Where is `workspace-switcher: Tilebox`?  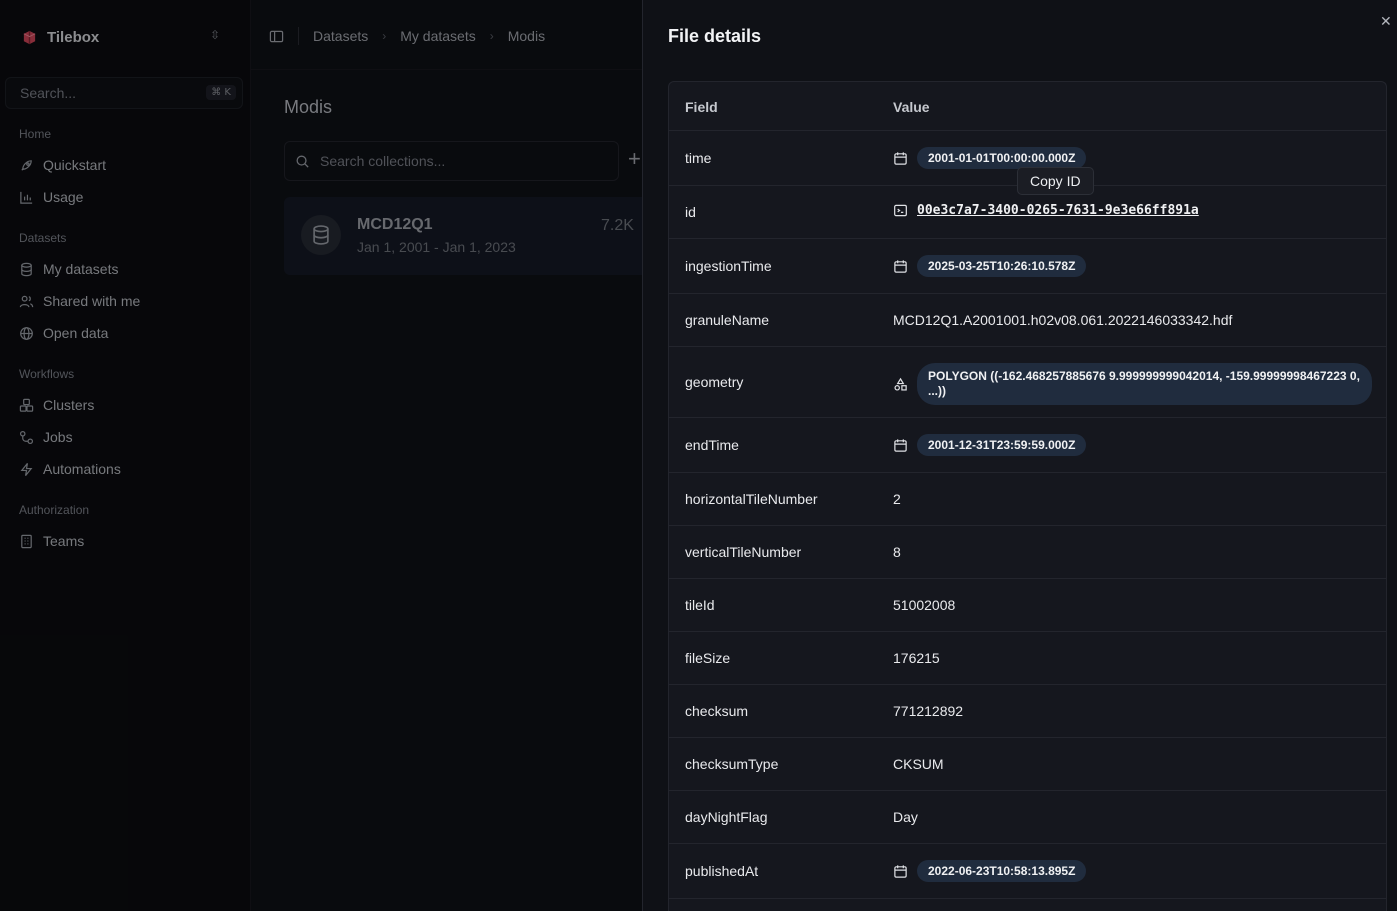 workspace-switcher: Tilebox is located at coordinates (60, 37).